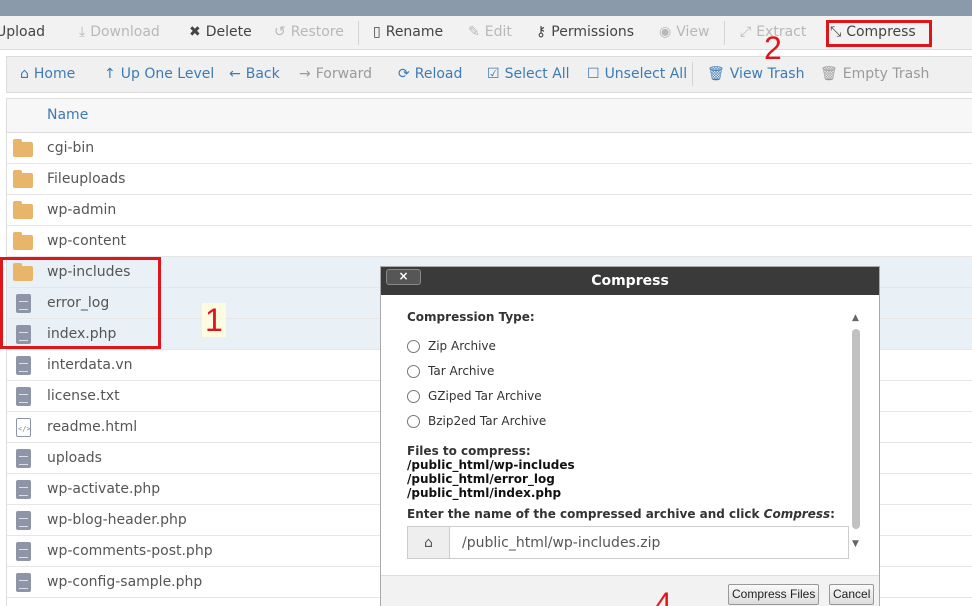  I want to click on select-all-label: Select All, so click(537, 74).